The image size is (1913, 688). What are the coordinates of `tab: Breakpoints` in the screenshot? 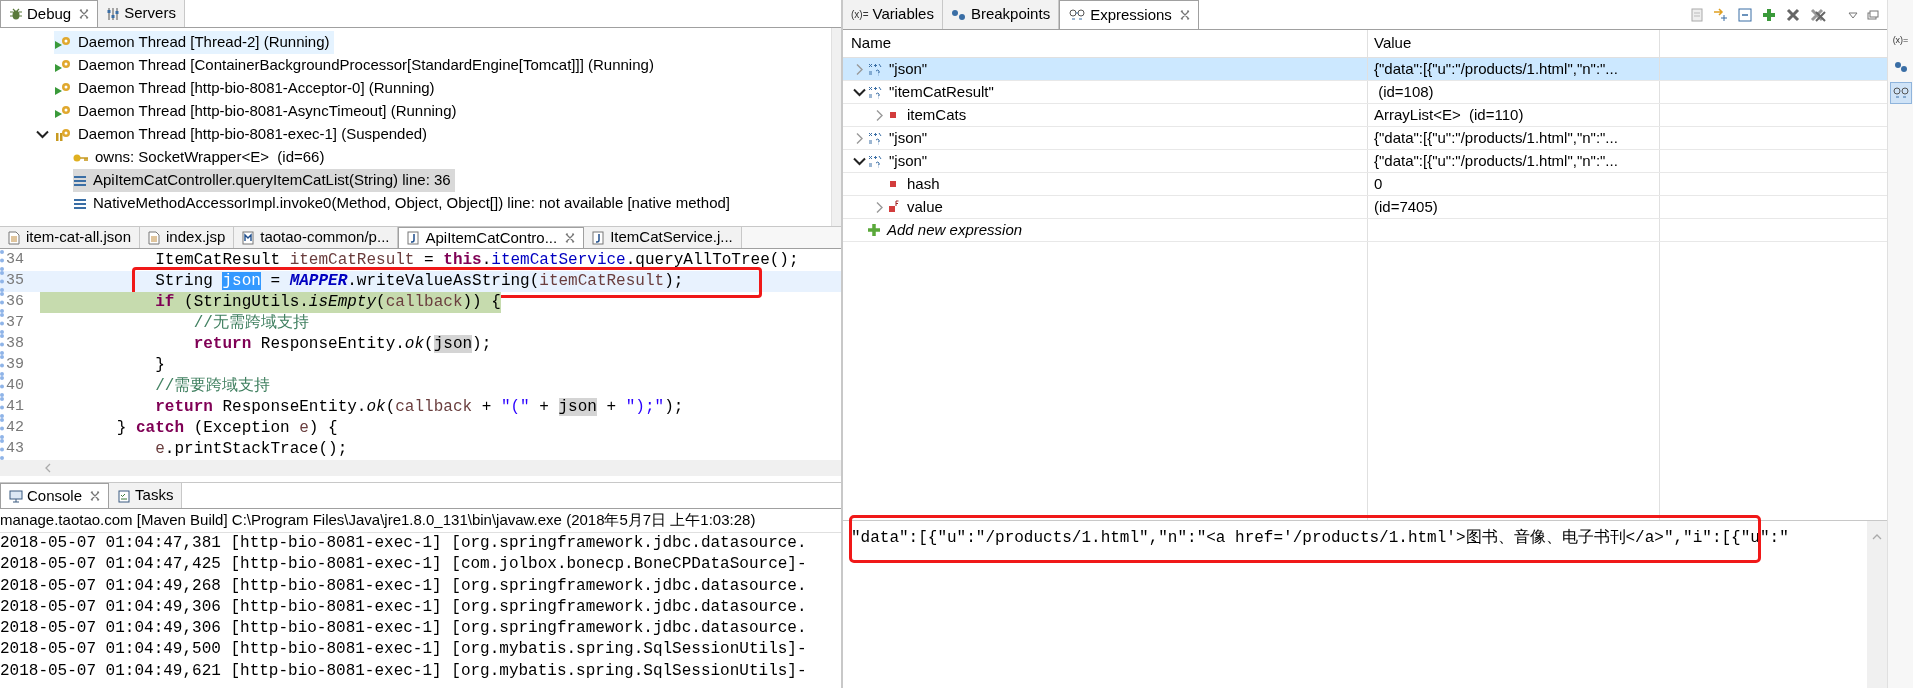 It's located at (1001, 14).